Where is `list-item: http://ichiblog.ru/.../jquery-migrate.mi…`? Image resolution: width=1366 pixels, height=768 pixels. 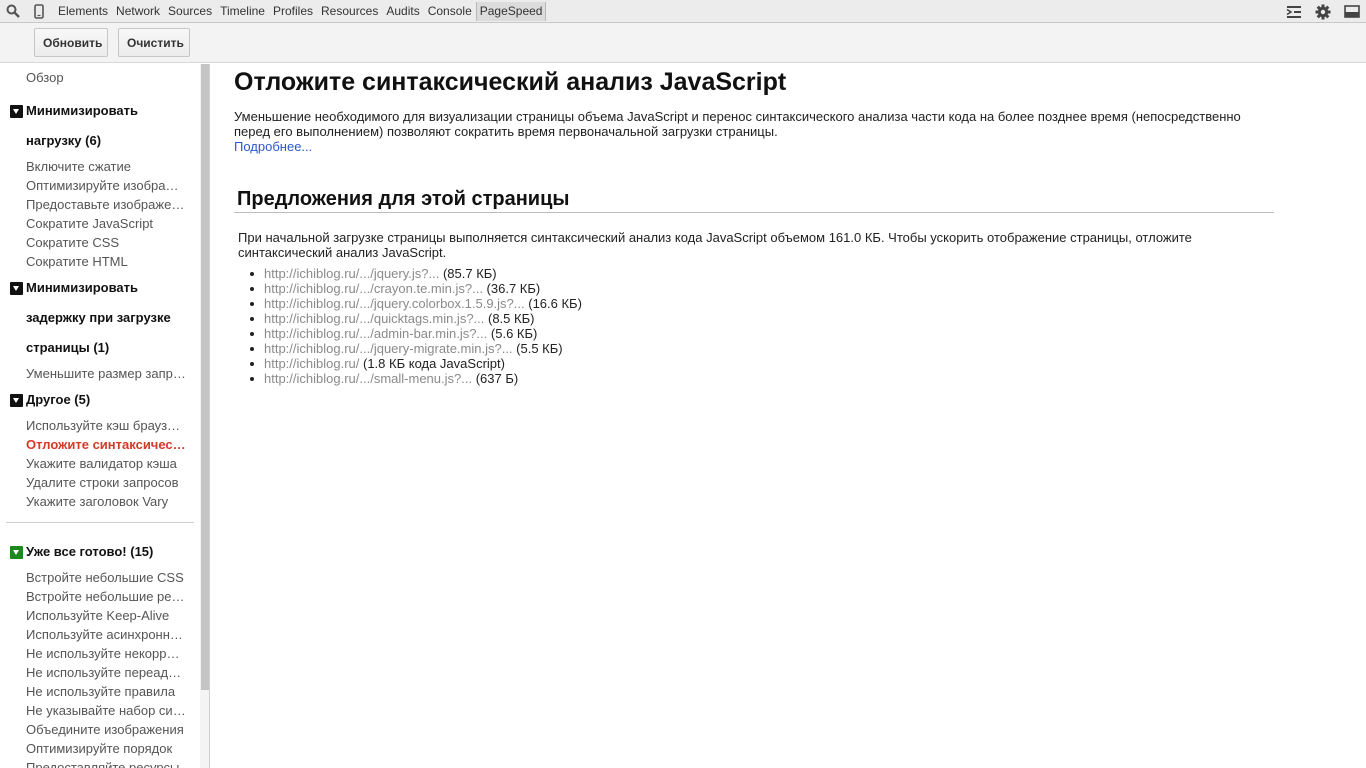 list-item: http://ichiblog.ru/.../jquery-migrate.mi… is located at coordinates (416, 348).